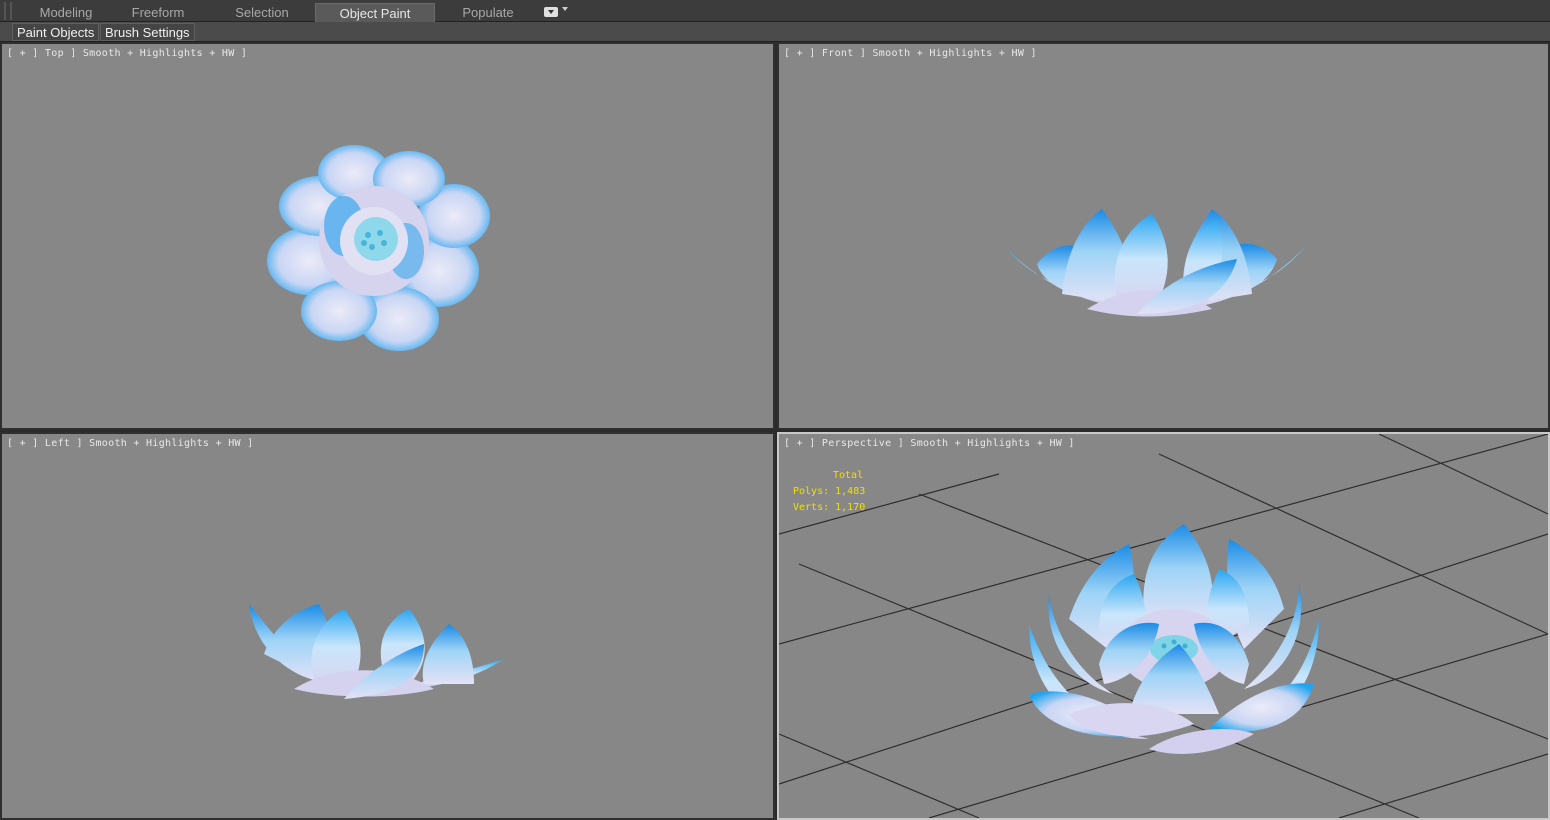 This screenshot has width=1550, height=820. I want to click on ribbon-grip-handle, so click(8, 11).